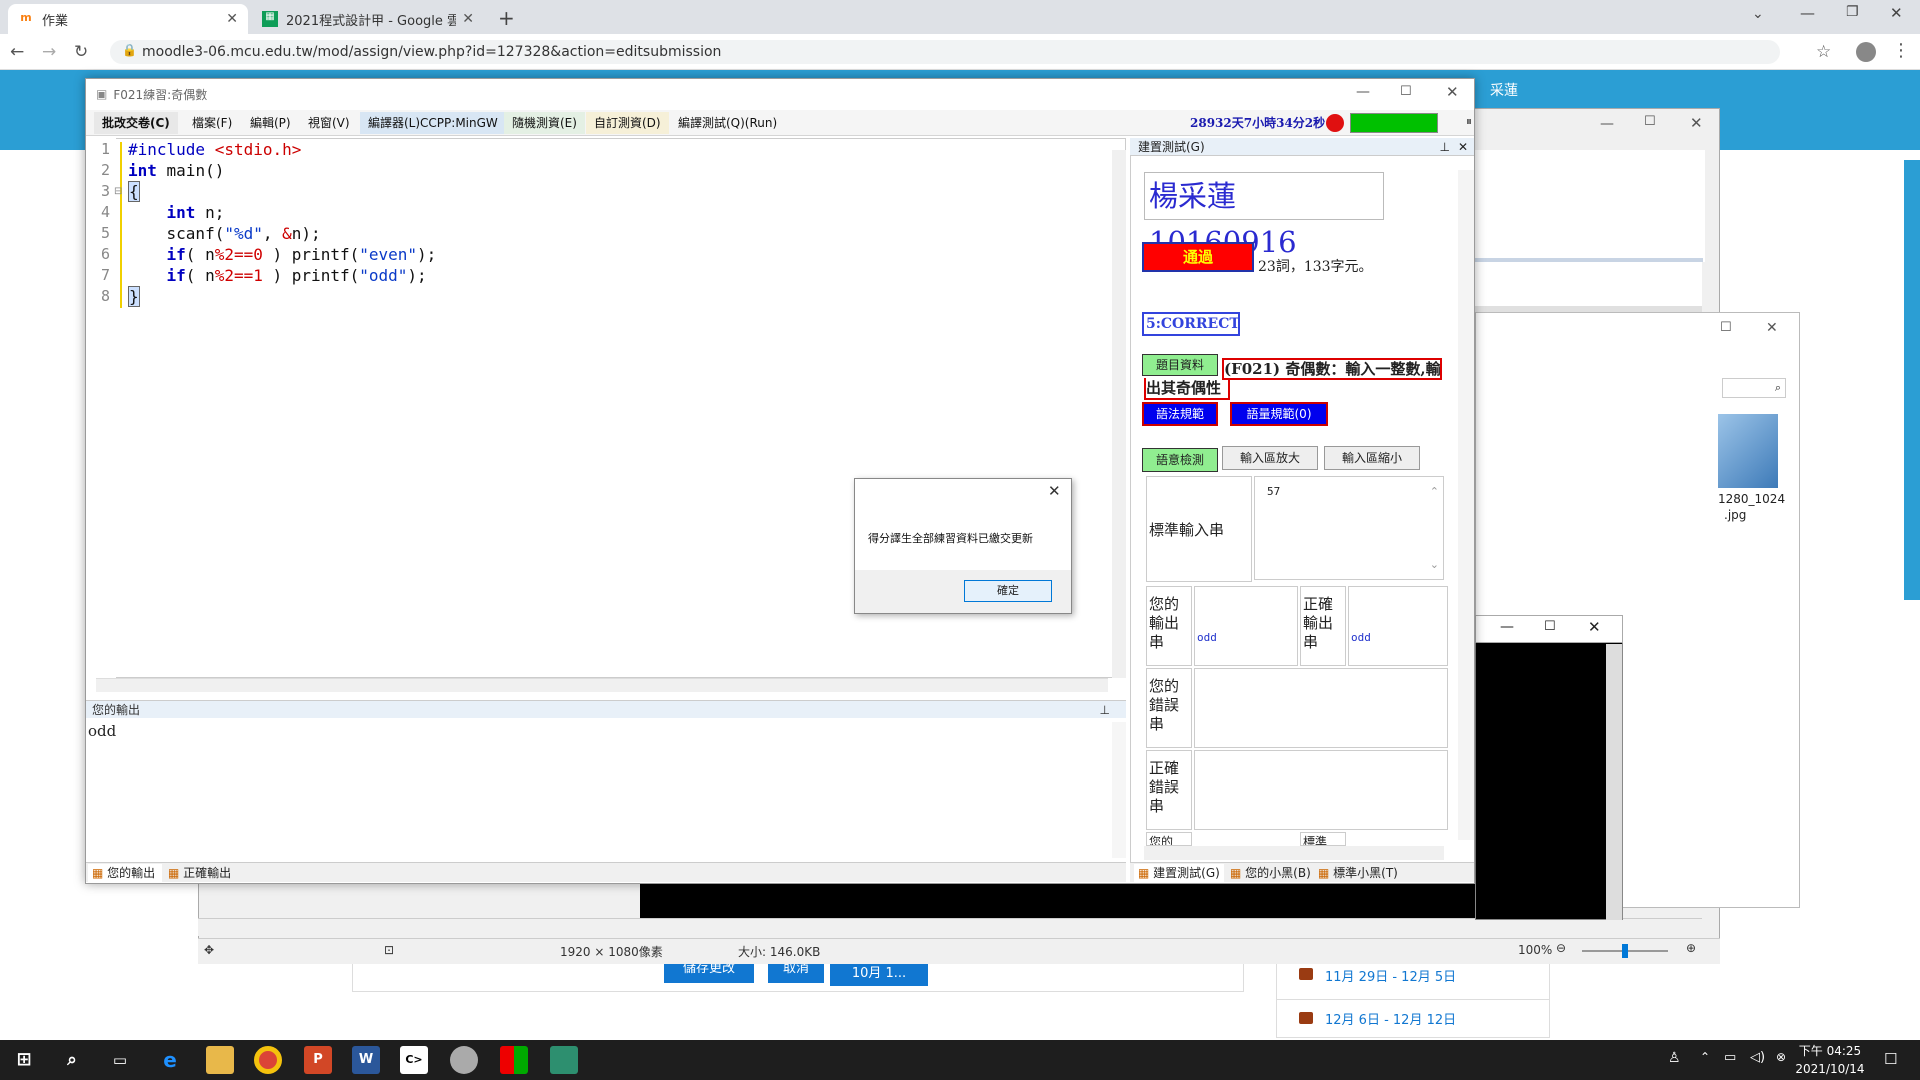  I want to click on viewer-maximize-icon: ☐, so click(1650, 121).